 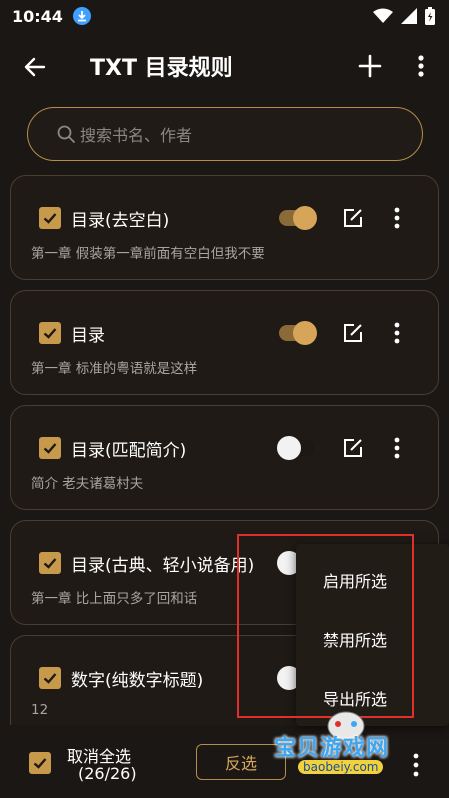 What do you see at coordinates (40, 710) in the screenshot?
I see `rule-description: 12` at bounding box center [40, 710].